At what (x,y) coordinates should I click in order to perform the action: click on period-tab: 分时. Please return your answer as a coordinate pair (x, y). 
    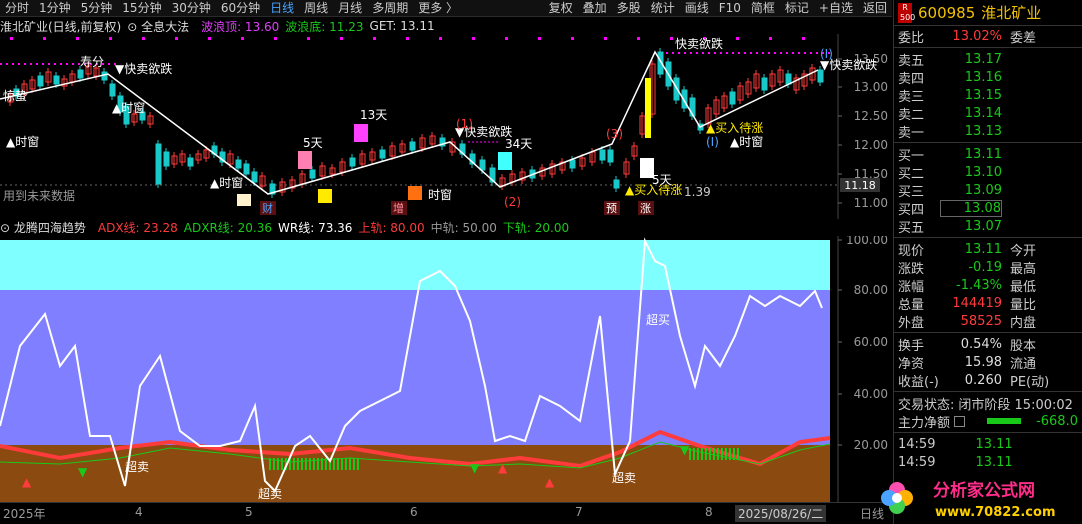
    Looking at the image, I should click on (17, 8).